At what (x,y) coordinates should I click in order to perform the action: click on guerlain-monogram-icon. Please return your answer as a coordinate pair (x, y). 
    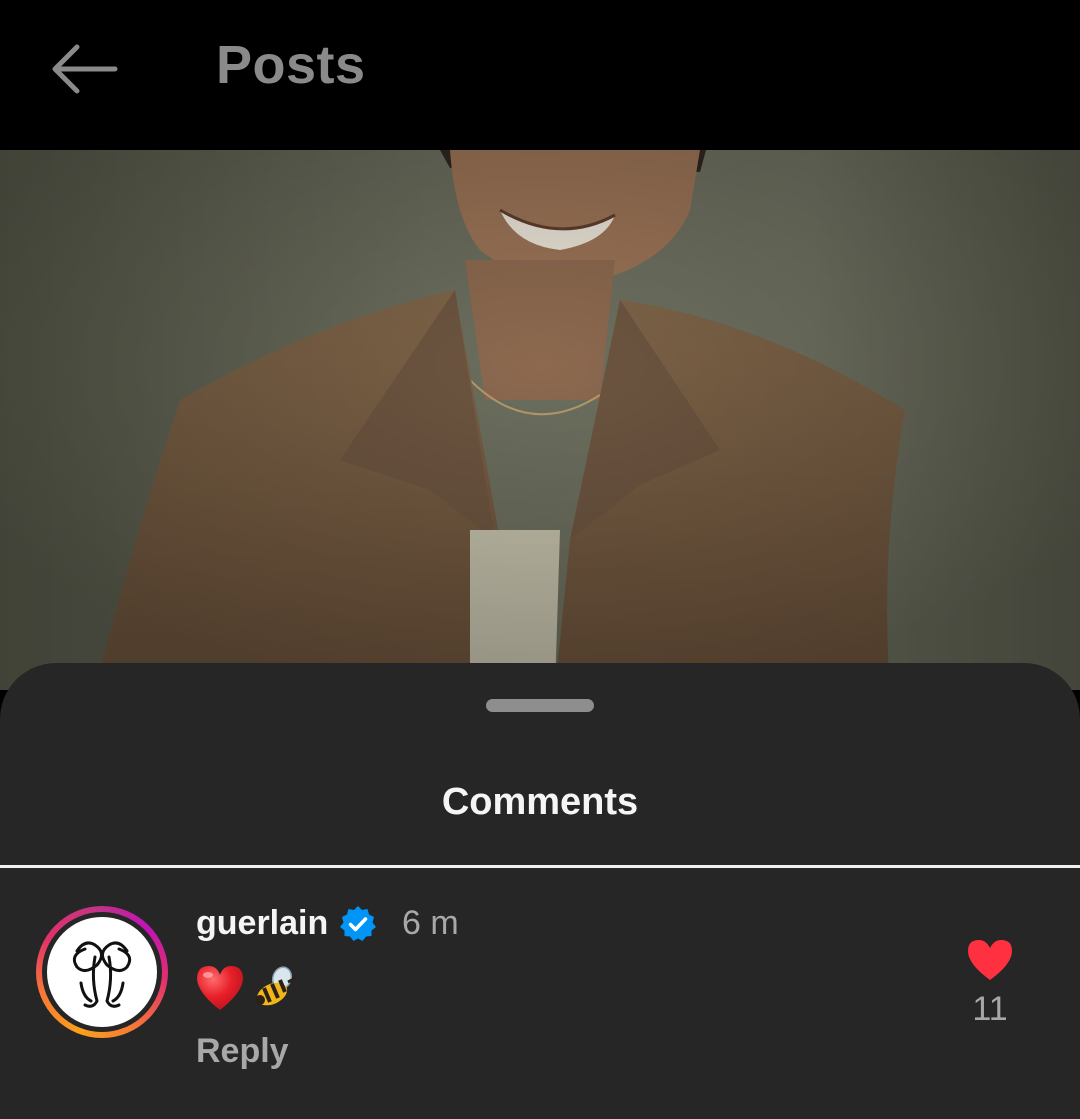
    Looking at the image, I should click on (102, 974).